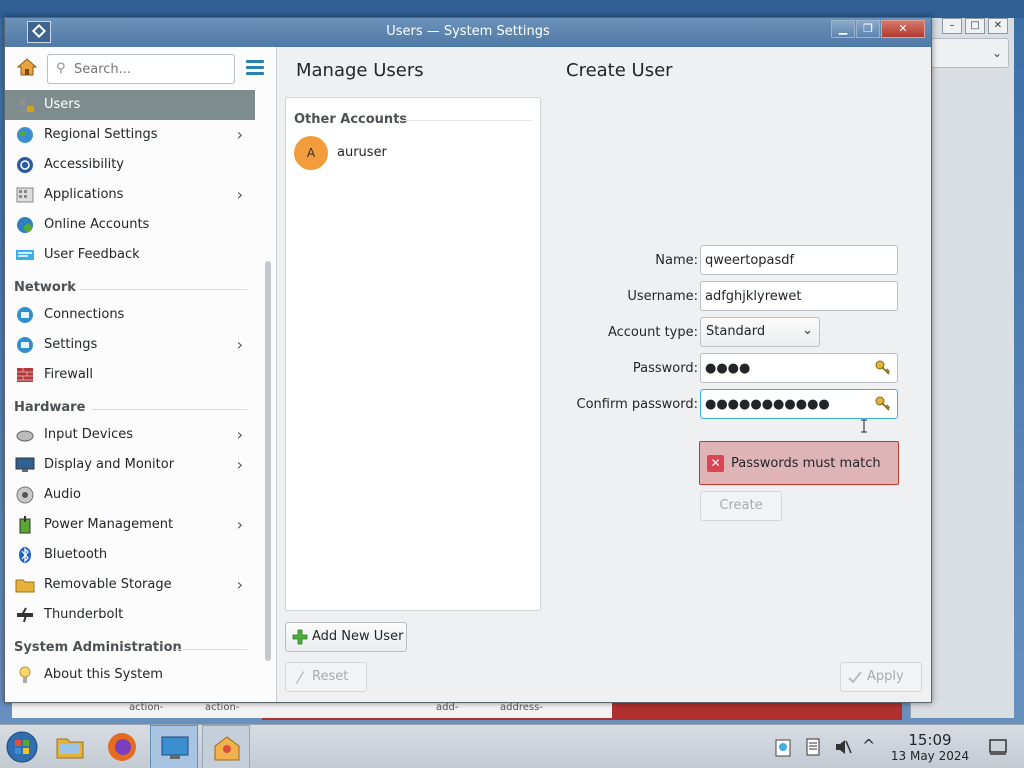 This screenshot has width=1024, height=768. What do you see at coordinates (130, 315) in the screenshot?
I see `sidebar-item-connections: Connections` at bounding box center [130, 315].